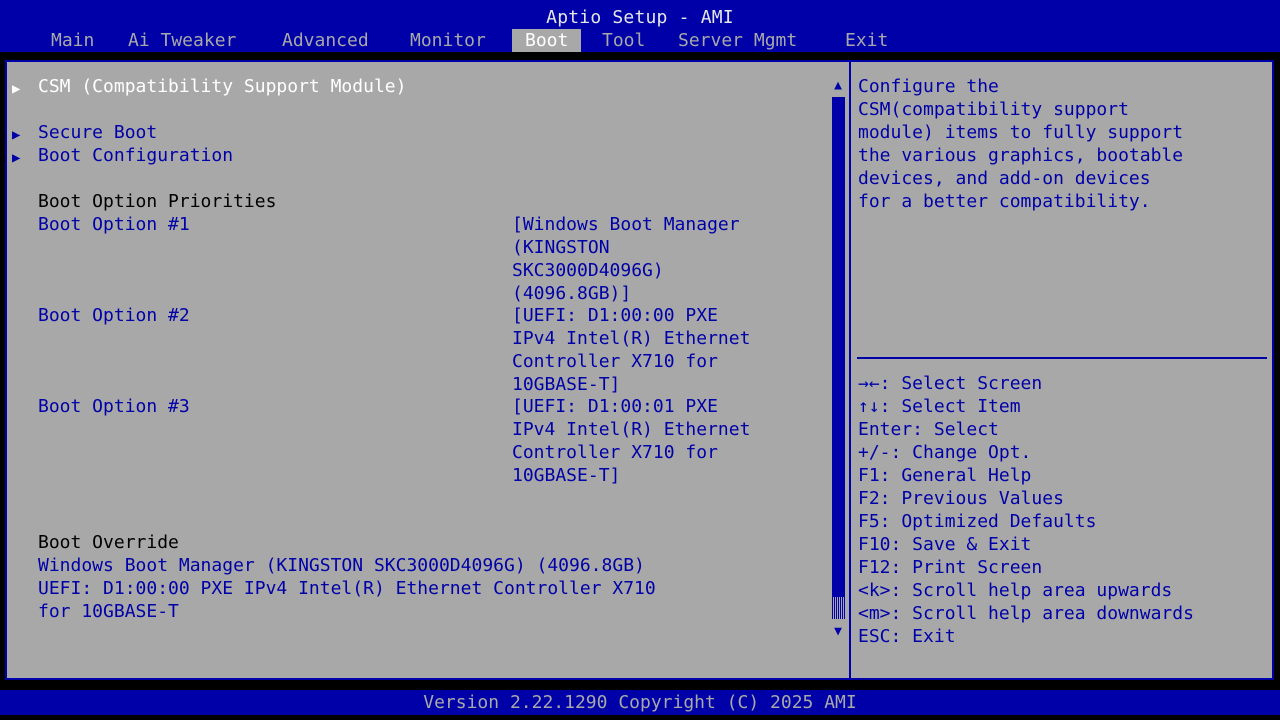 Image resolution: width=1280 pixels, height=720 pixels. Describe the element at coordinates (1021, 155) in the screenshot. I see `help-text-line: the various graphics, bootable` at that location.